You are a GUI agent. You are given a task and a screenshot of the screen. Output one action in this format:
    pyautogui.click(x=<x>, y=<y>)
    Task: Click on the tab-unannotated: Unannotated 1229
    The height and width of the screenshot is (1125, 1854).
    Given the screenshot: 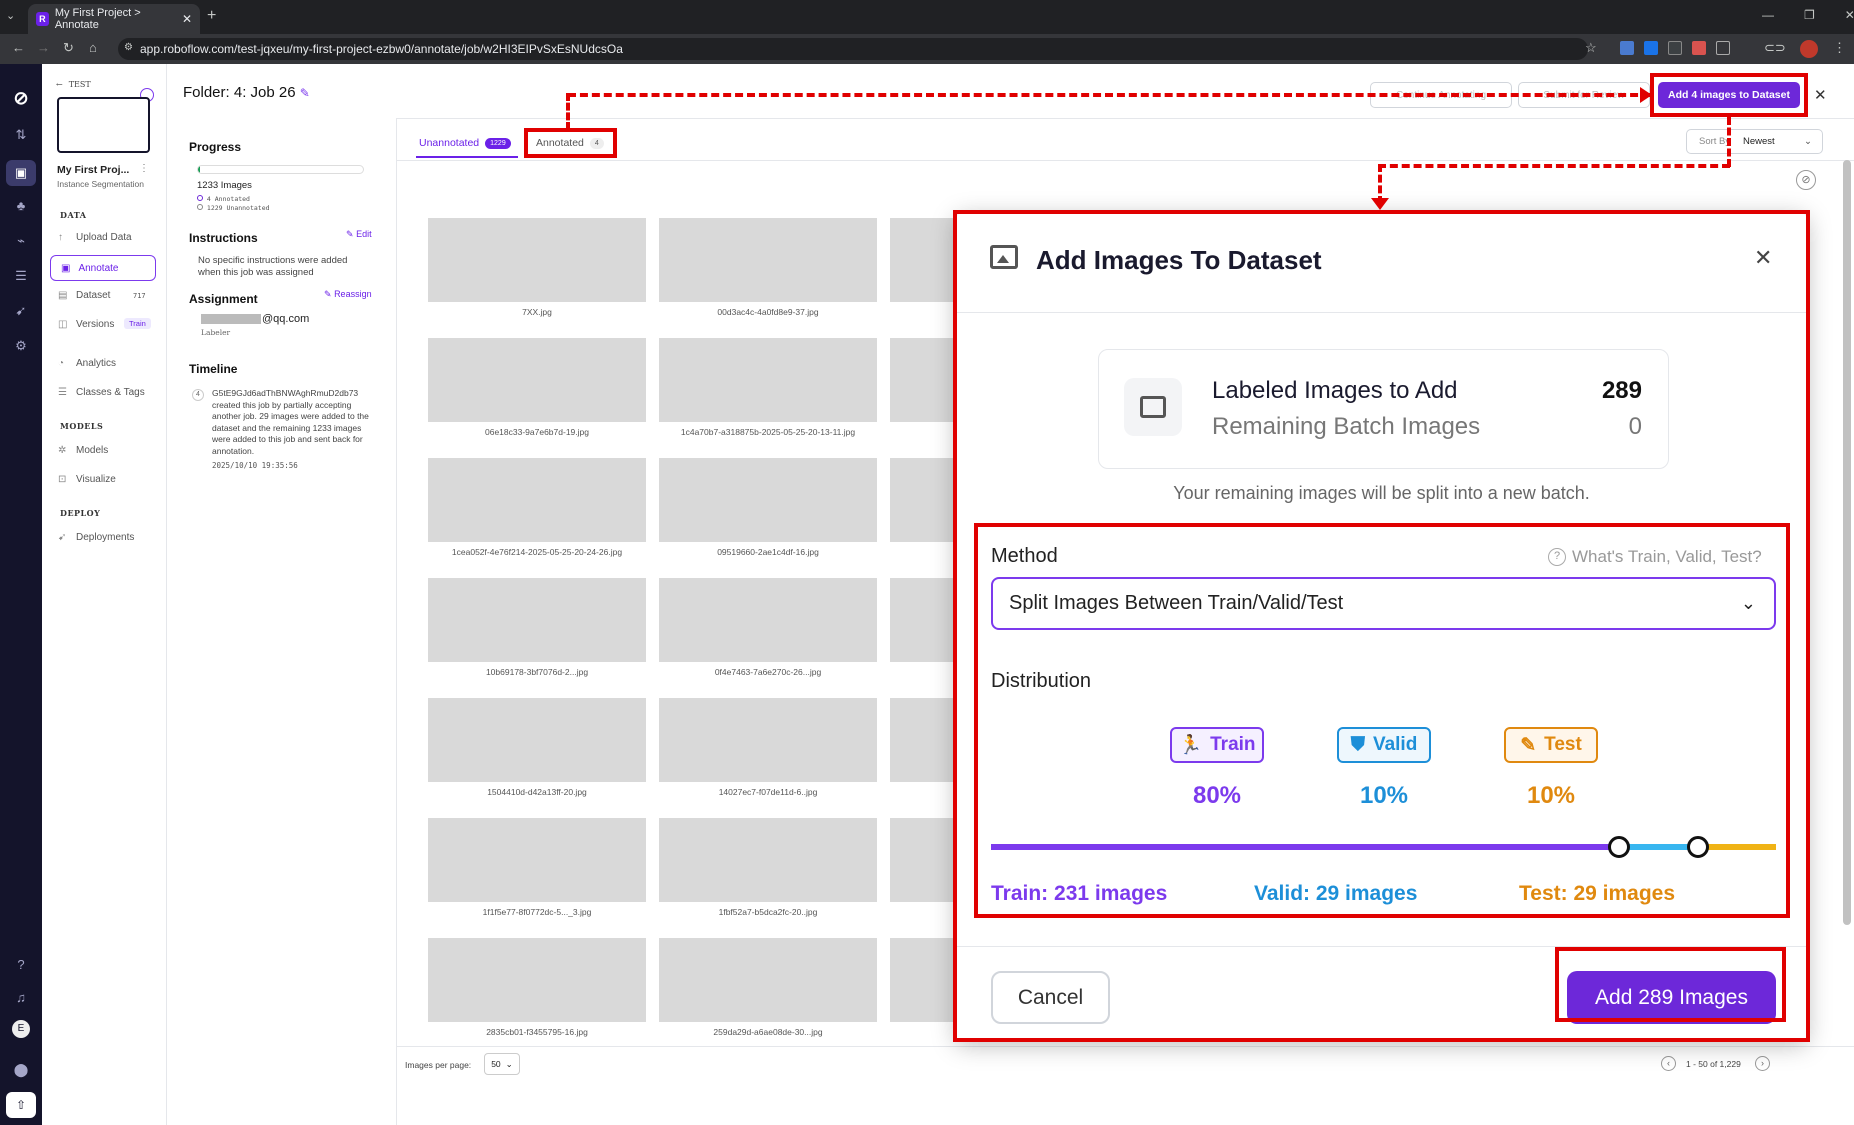 What is the action you would take?
    pyautogui.click(x=465, y=143)
    